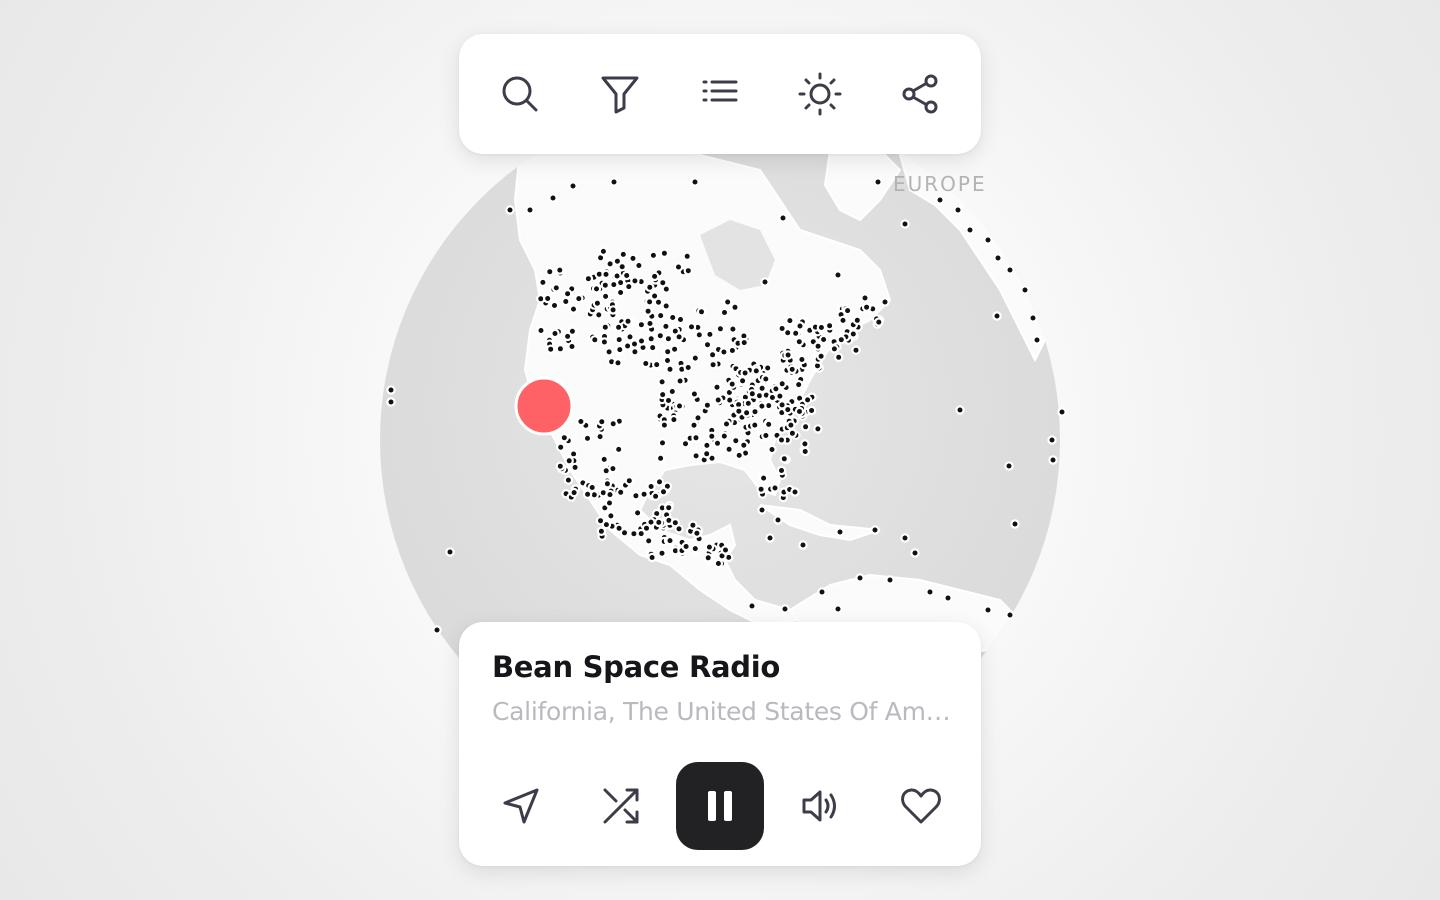 The image size is (1440, 900). Describe the element at coordinates (820, 94) in the screenshot. I see `brightness-button` at that location.